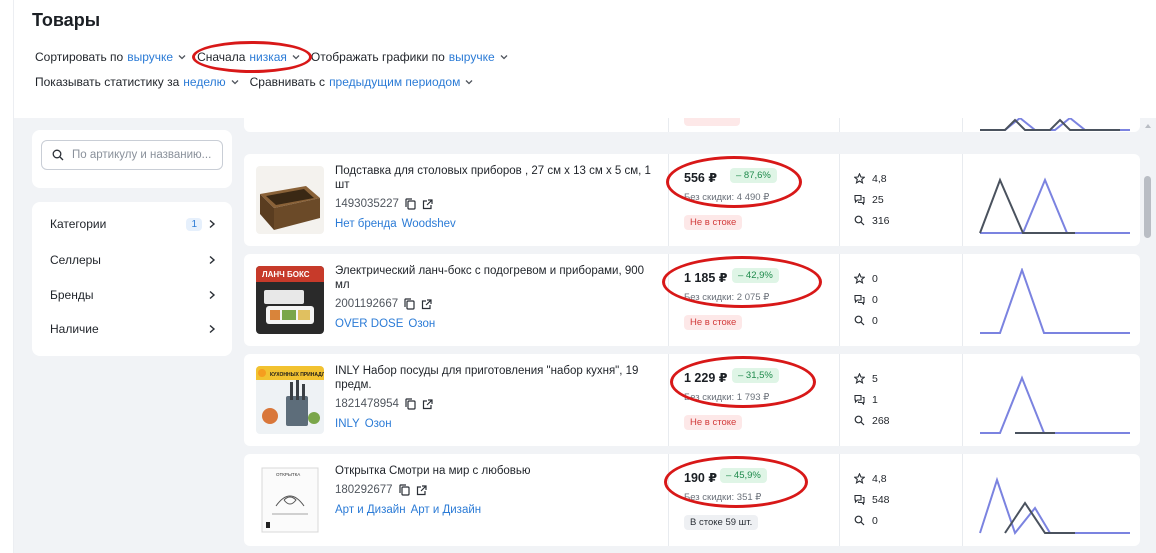  I want to click on order-dropdown: Сначала низкая, so click(249, 57).